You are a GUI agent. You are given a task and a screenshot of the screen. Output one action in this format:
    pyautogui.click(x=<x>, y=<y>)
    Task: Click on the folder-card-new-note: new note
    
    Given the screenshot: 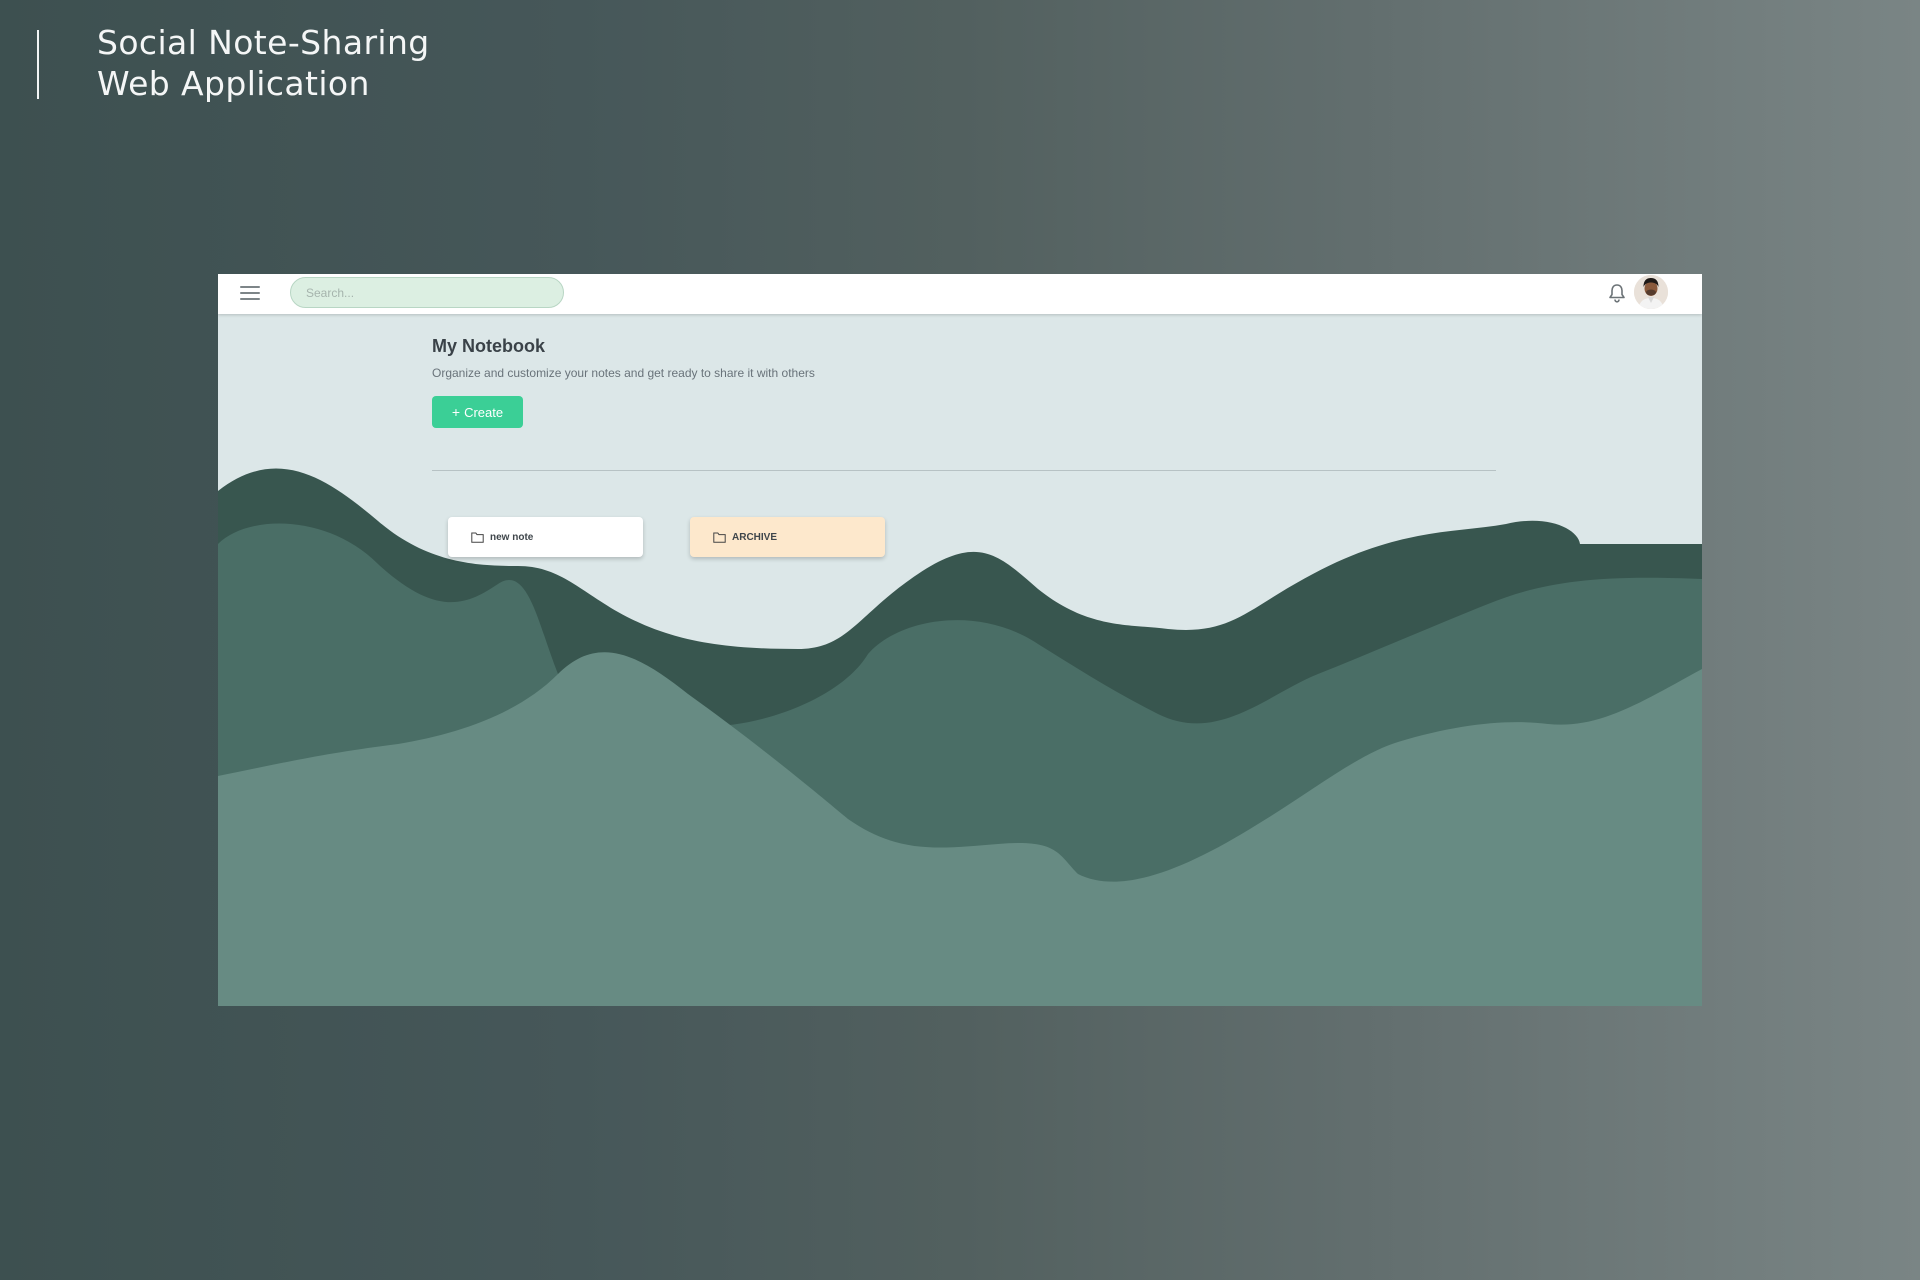 What is the action you would take?
    pyautogui.click(x=545, y=537)
    